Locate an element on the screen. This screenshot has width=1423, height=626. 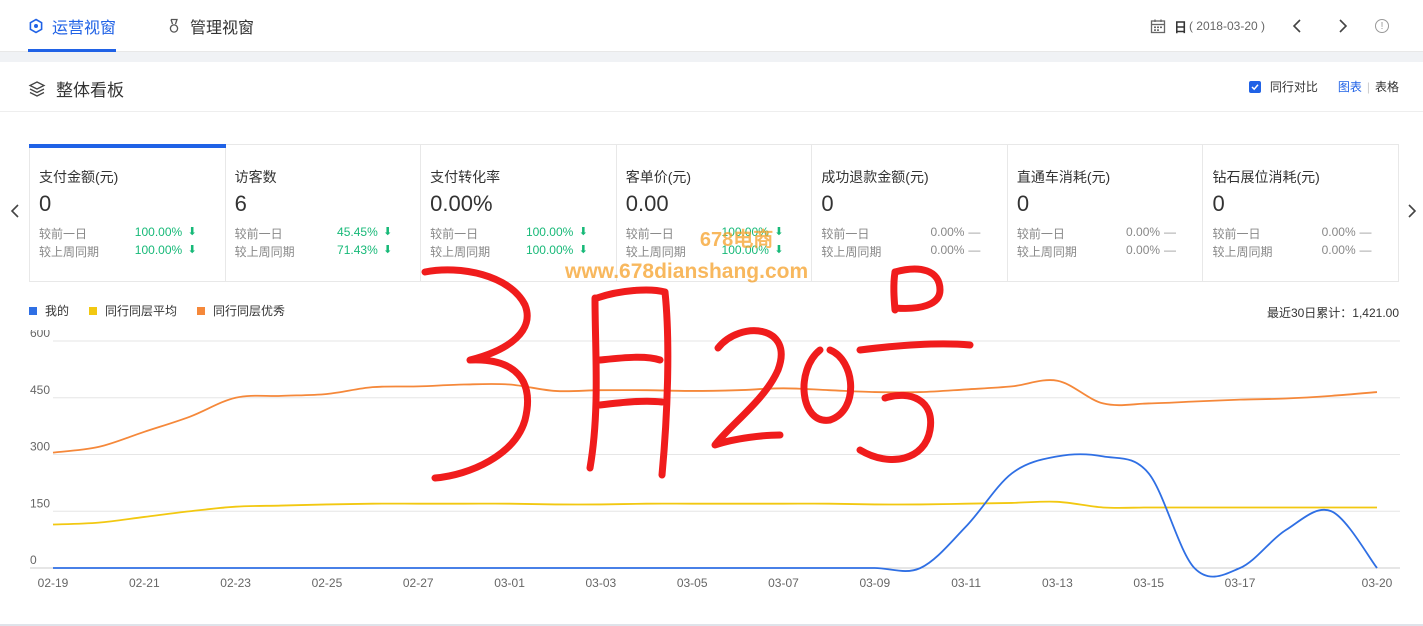
cards-next-button is located at coordinates (1412, 211).